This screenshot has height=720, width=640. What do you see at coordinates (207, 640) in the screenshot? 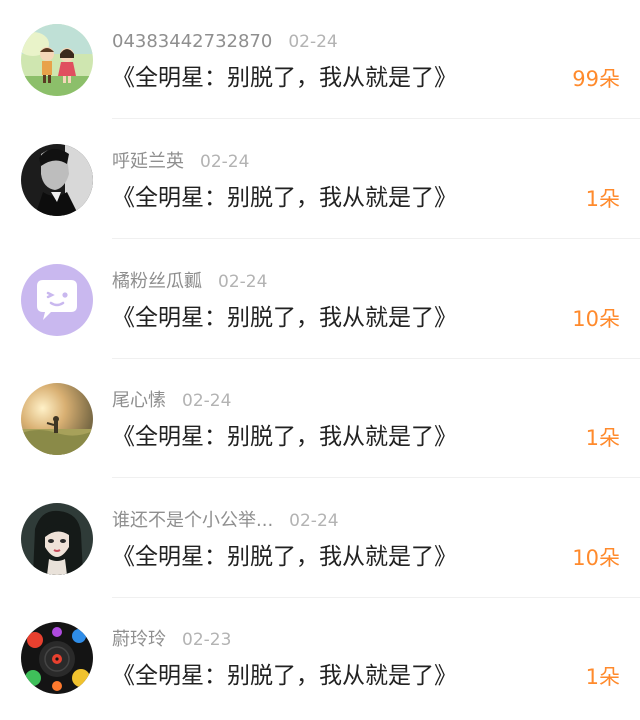
I see `post-date: 02-23` at bounding box center [207, 640].